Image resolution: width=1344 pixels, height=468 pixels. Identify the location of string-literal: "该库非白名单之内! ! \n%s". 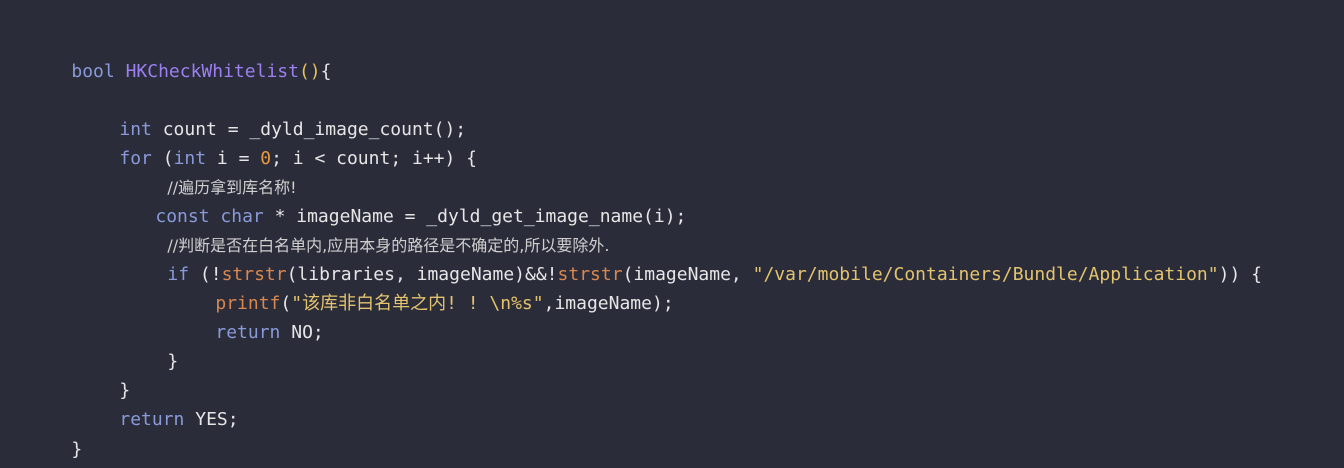
(417, 303).